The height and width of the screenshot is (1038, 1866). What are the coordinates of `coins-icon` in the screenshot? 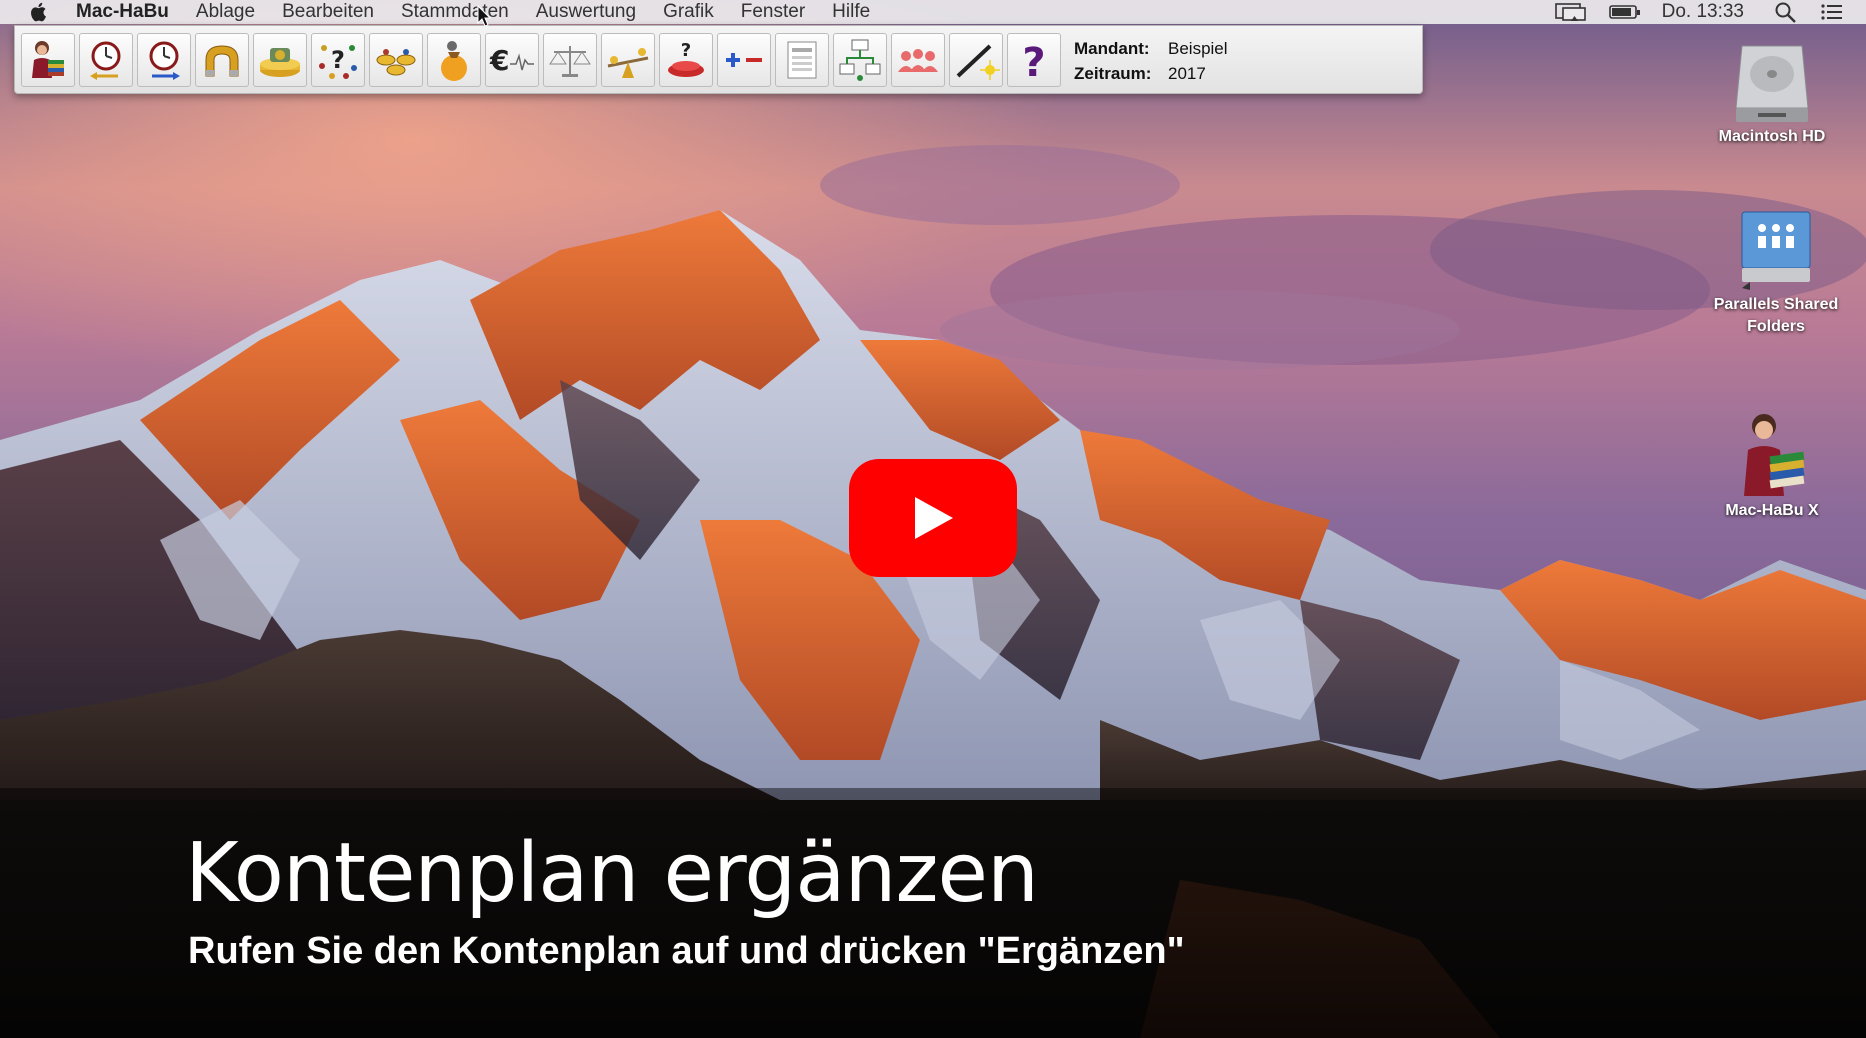 It's located at (396, 62).